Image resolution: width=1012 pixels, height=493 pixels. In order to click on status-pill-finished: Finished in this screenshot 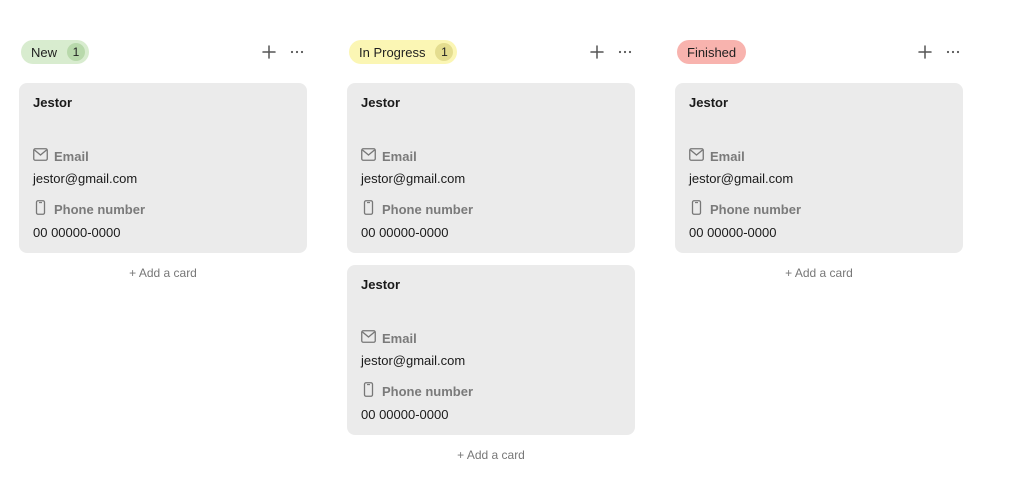, I will do `click(712, 52)`.